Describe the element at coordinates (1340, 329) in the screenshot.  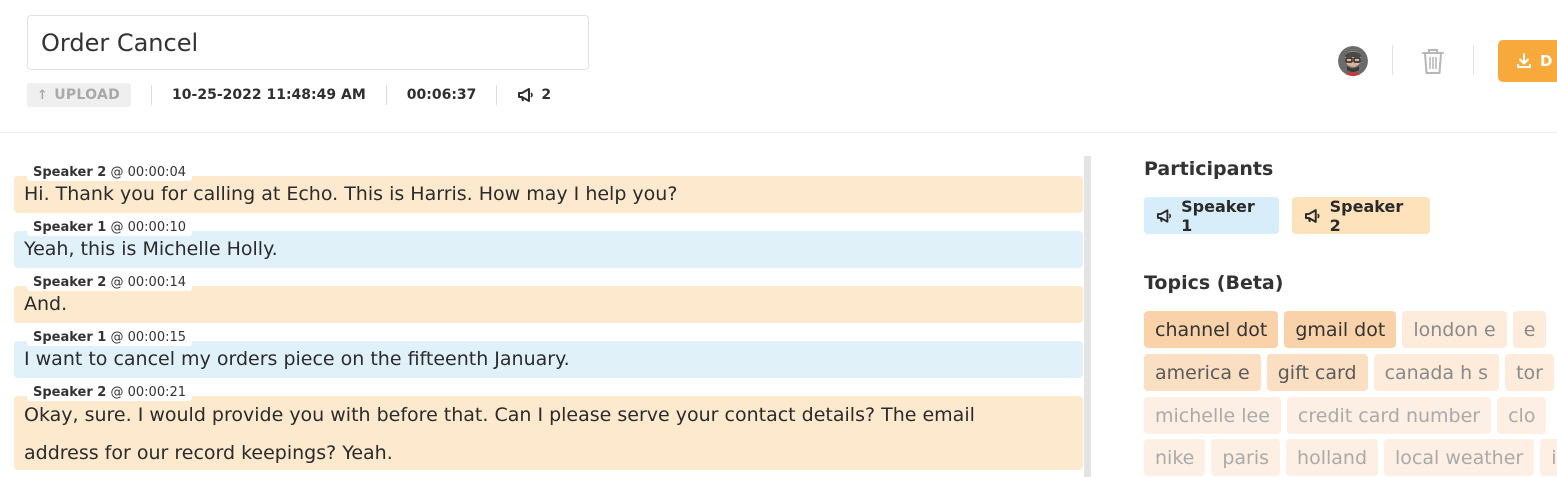
I see `topic-chip: gmail dot` at that location.